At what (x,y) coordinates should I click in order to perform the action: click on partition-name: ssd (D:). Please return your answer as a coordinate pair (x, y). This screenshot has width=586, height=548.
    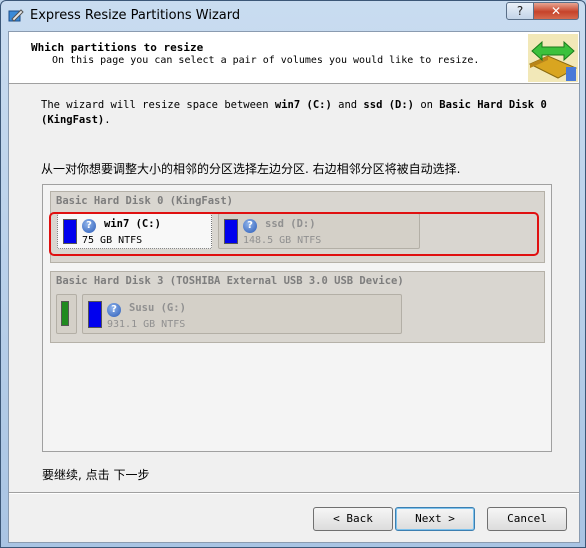
    Looking at the image, I should click on (290, 224).